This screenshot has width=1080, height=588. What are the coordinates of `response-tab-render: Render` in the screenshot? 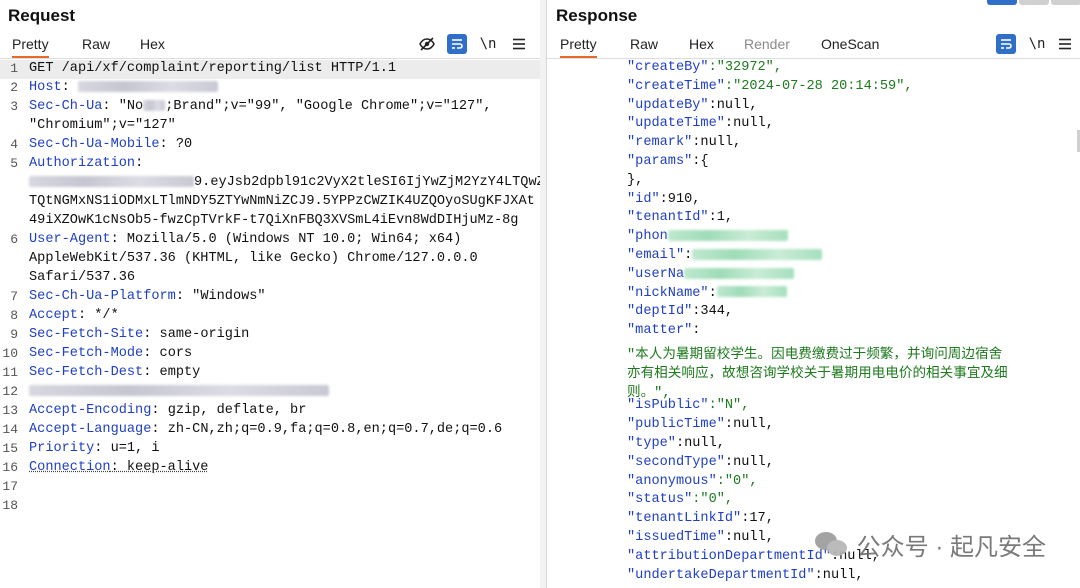 It's located at (767, 44).